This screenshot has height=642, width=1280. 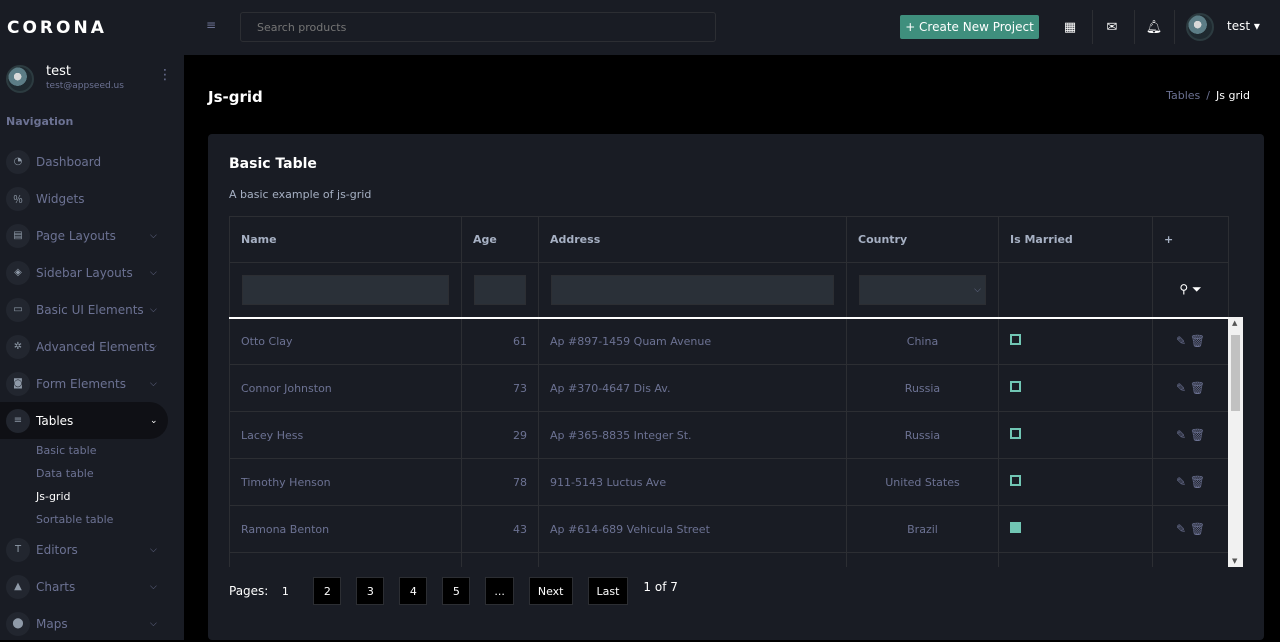 I want to click on submenu-basic-table: Basic table, so click(x=110, y=450).